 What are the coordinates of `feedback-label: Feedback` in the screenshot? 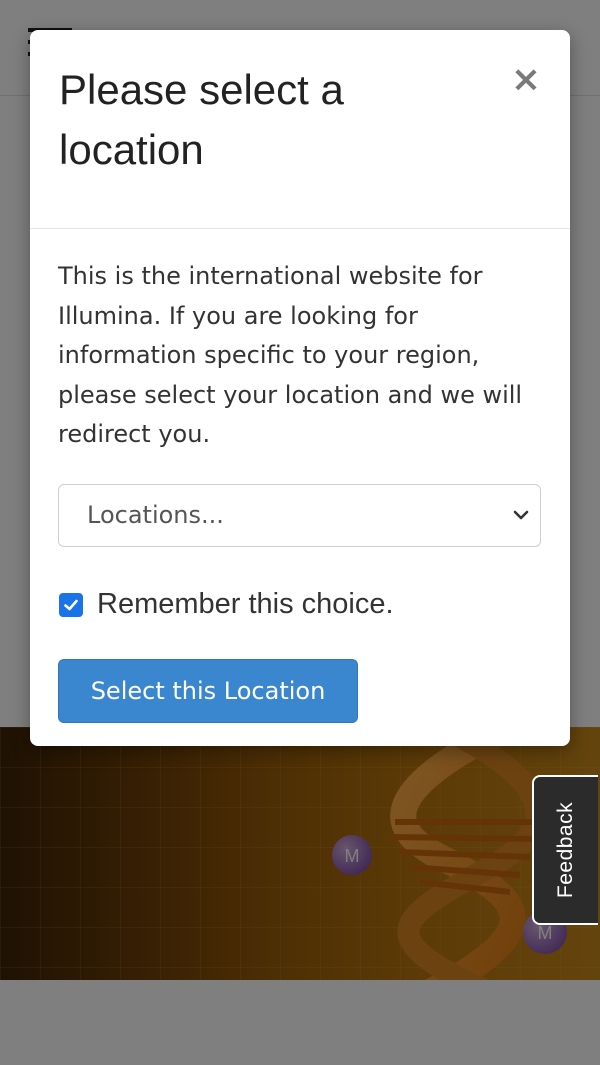 It's located at (566, 850).